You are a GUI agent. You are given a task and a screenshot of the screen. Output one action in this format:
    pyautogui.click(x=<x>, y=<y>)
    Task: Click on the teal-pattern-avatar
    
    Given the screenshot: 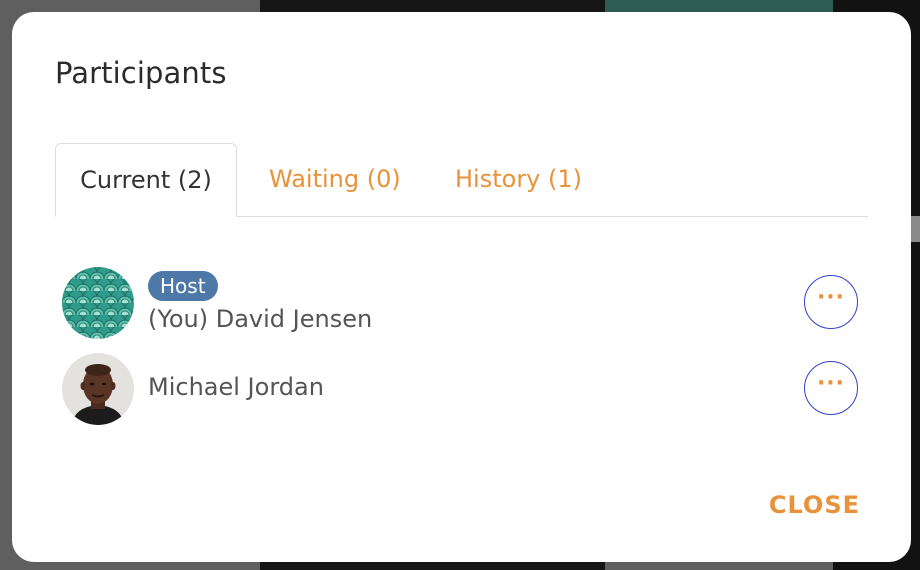 What is the action you would take?
    pyautogui.click(x=98, y=303)
    